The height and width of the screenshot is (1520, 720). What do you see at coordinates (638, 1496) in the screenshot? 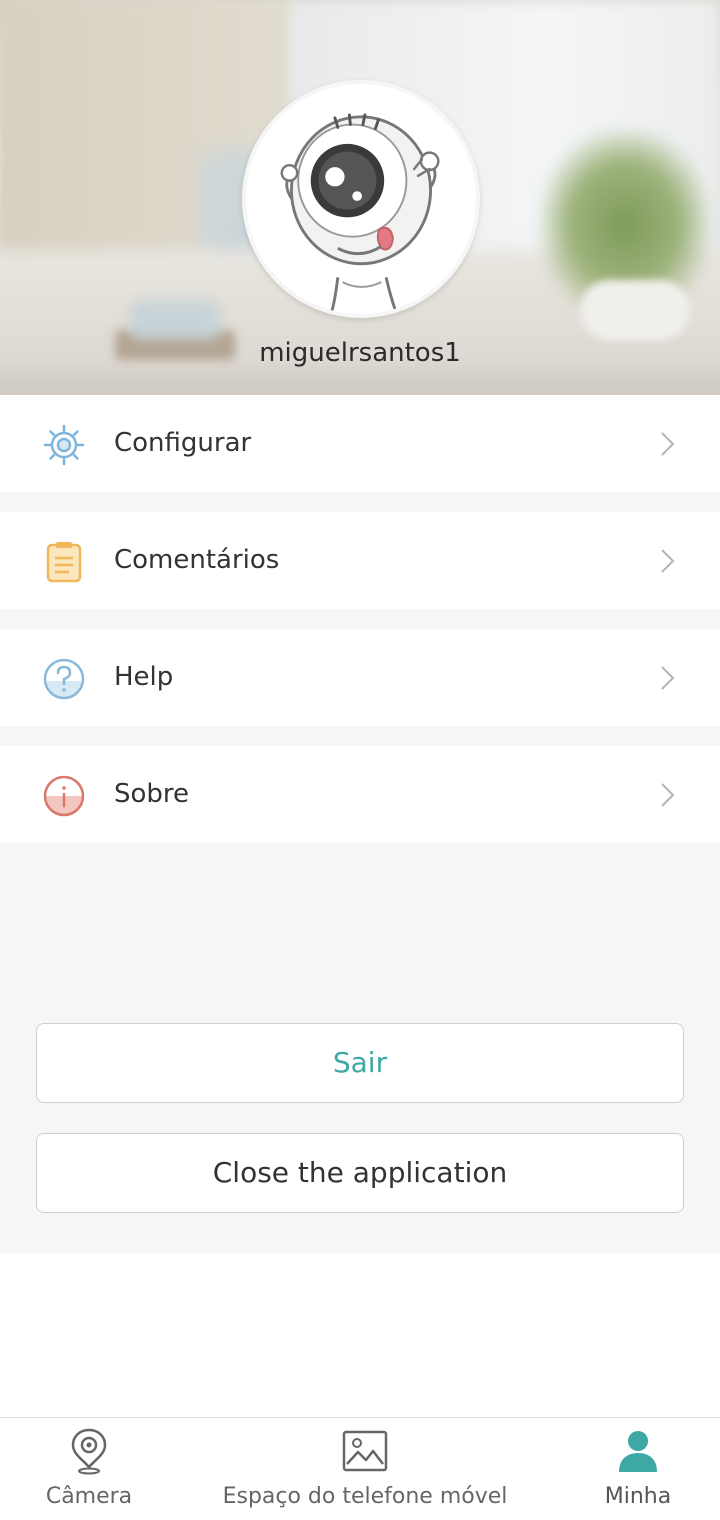
I see `tab-label: Minha` at bounding box center [638, 1496].